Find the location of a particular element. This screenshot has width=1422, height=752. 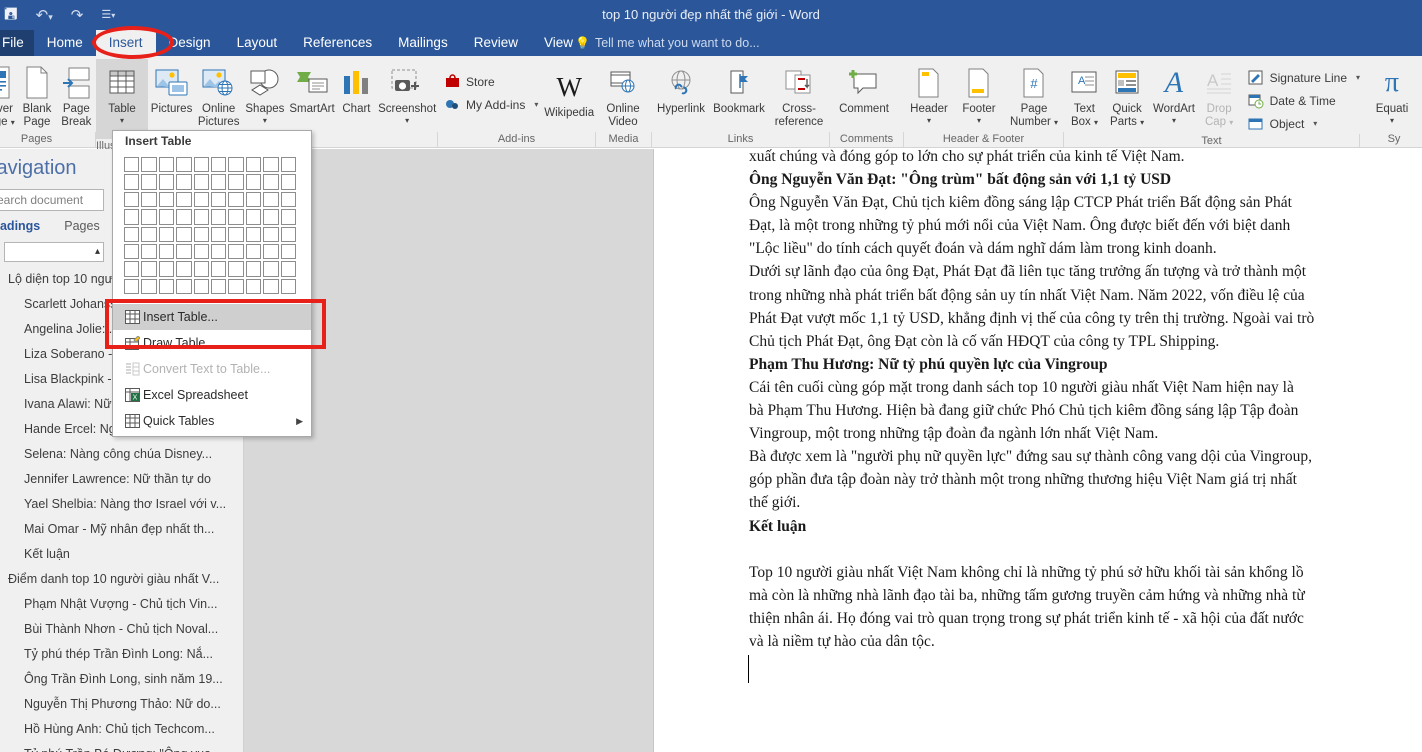

tab-home: Home is located at coordinates (65, 43).